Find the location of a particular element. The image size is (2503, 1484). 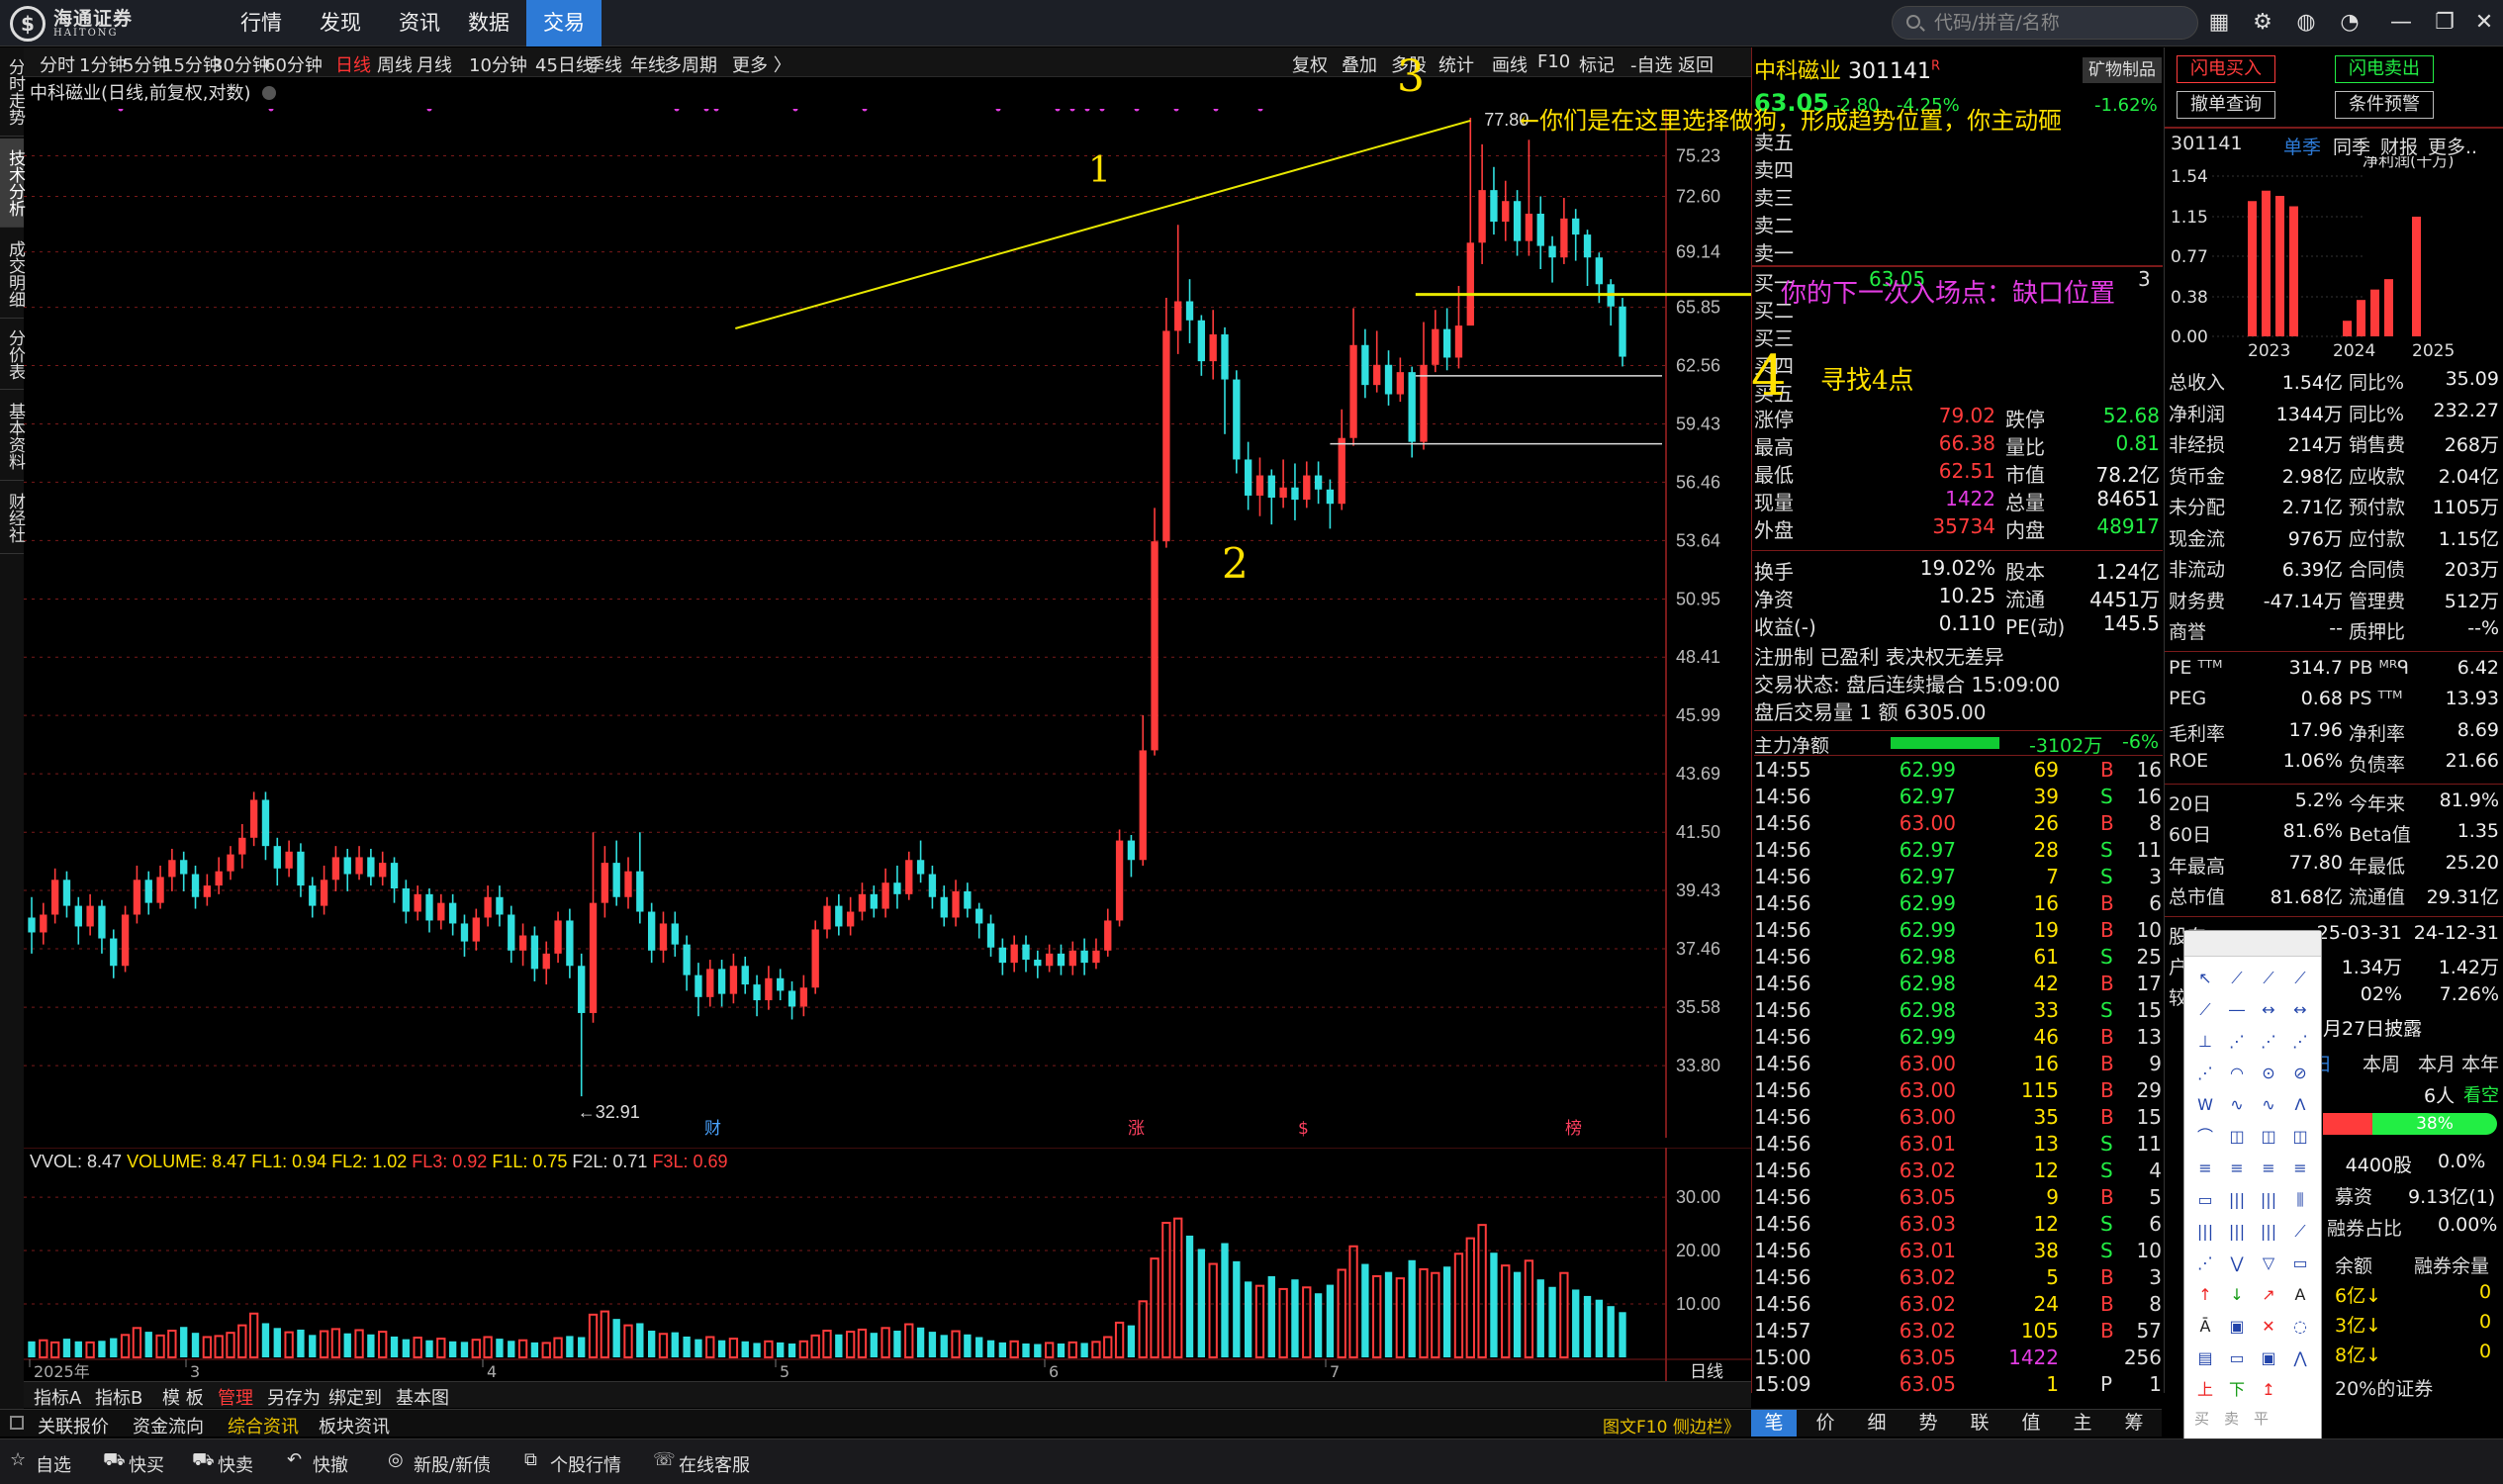

palette-footer-1: 卖 is located at coordinates (2231, 1418).